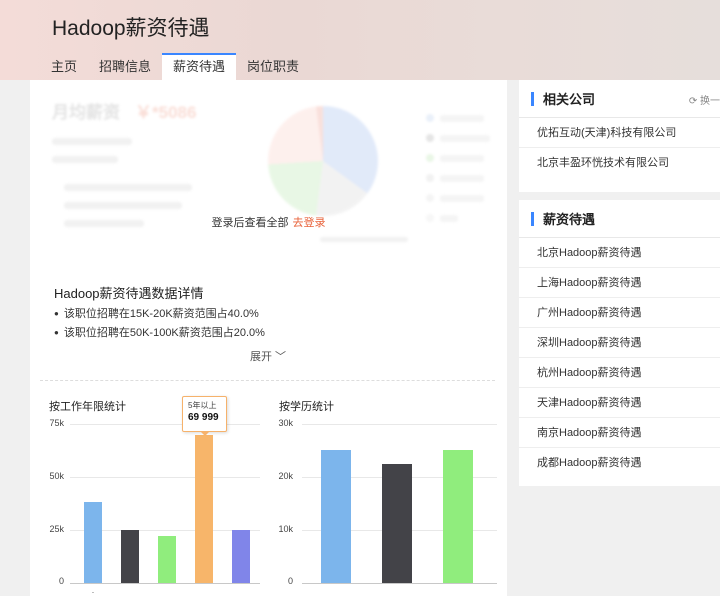 The width and height of the screenshot is (720, 596). Describe the element at coordinates (569, 99) in the screenshot. I see `related-companies-title: 相关公司` at that location.